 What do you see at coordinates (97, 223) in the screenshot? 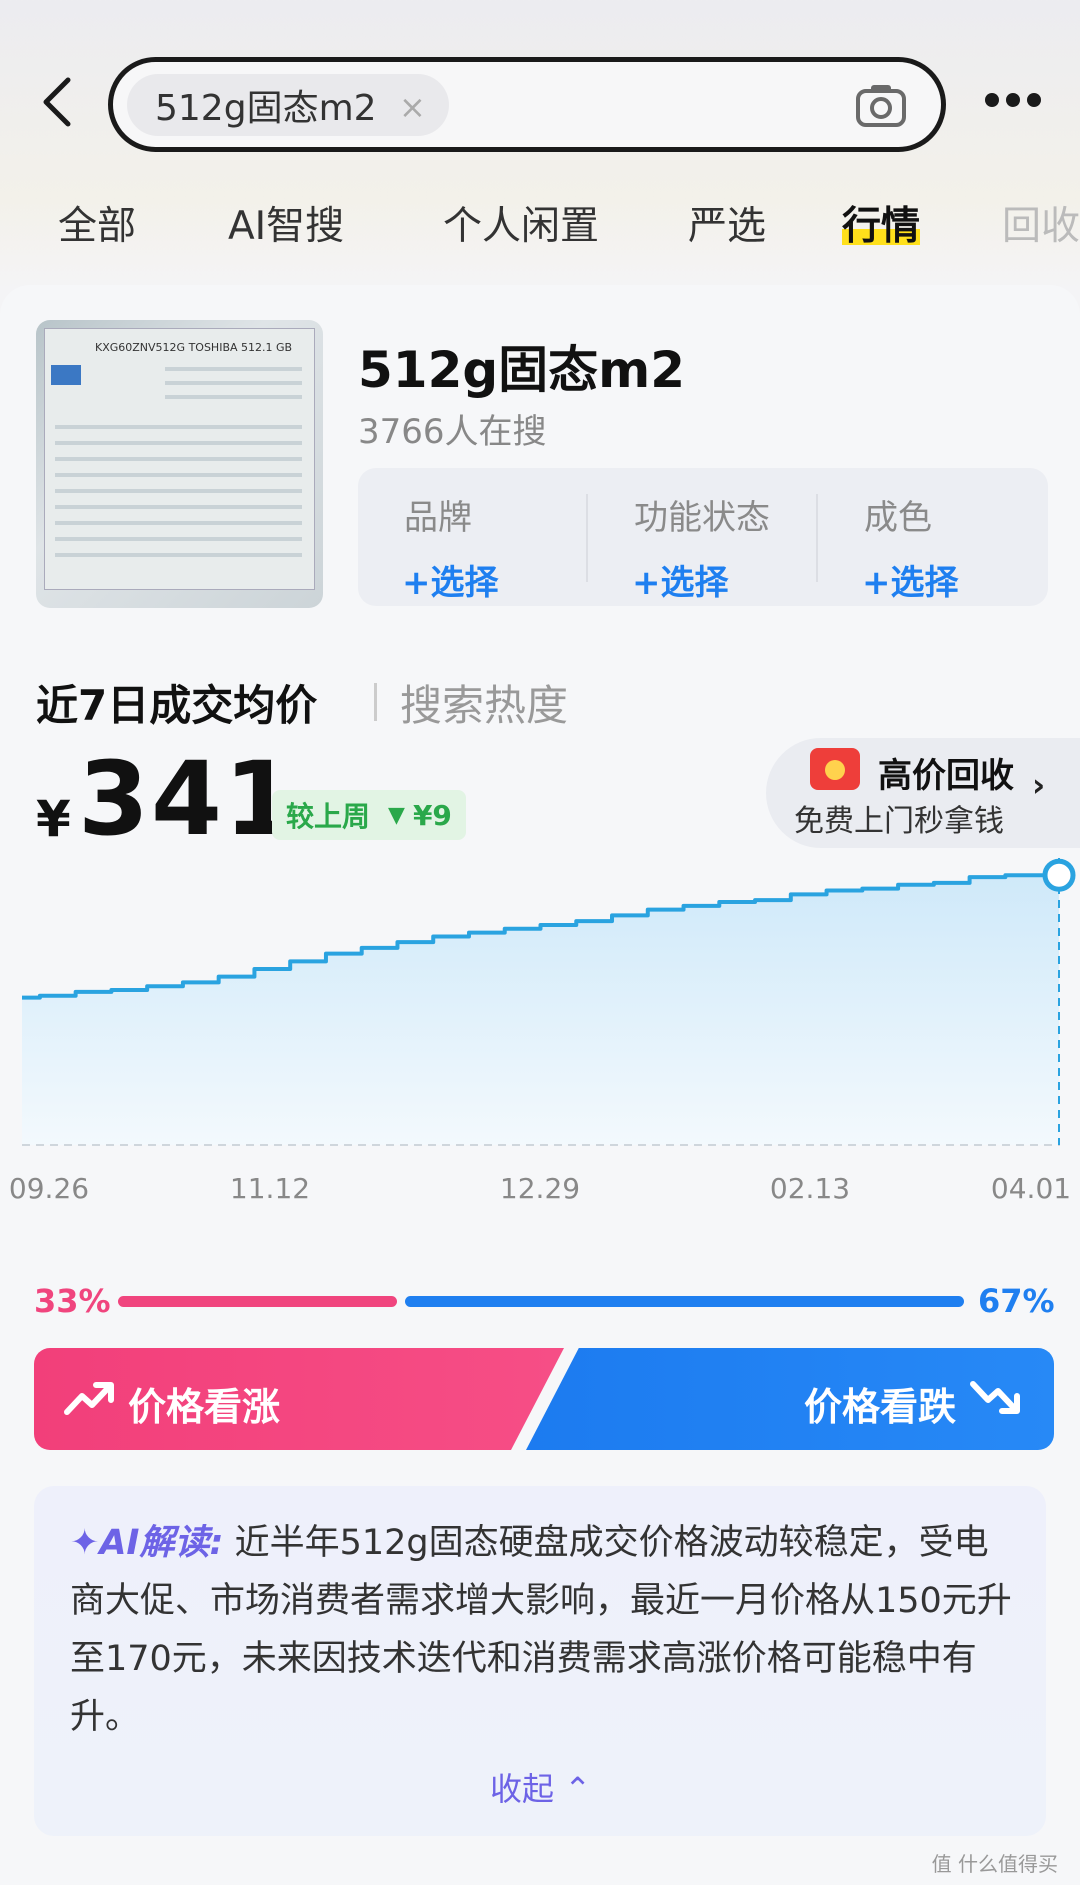
I see `tab-all: 全部` at bounding box center [97, 223].